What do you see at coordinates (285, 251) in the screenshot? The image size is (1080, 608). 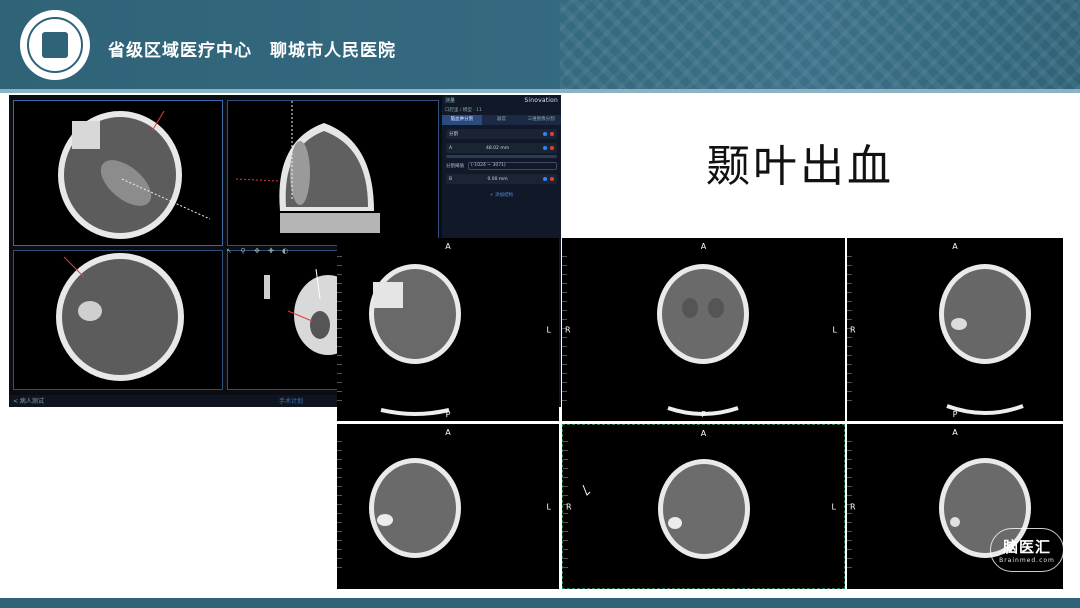 I see `contrast-icon: ◐` at bounding box center [285, 251].